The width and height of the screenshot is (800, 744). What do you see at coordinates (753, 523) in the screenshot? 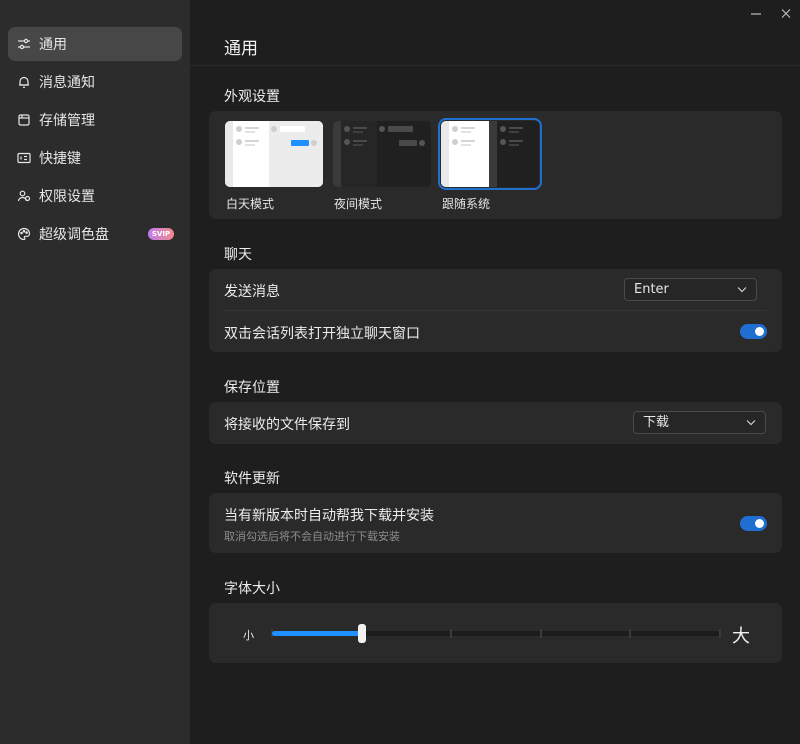
I see `auto-update-toggle` at bounding box center [753, 523].